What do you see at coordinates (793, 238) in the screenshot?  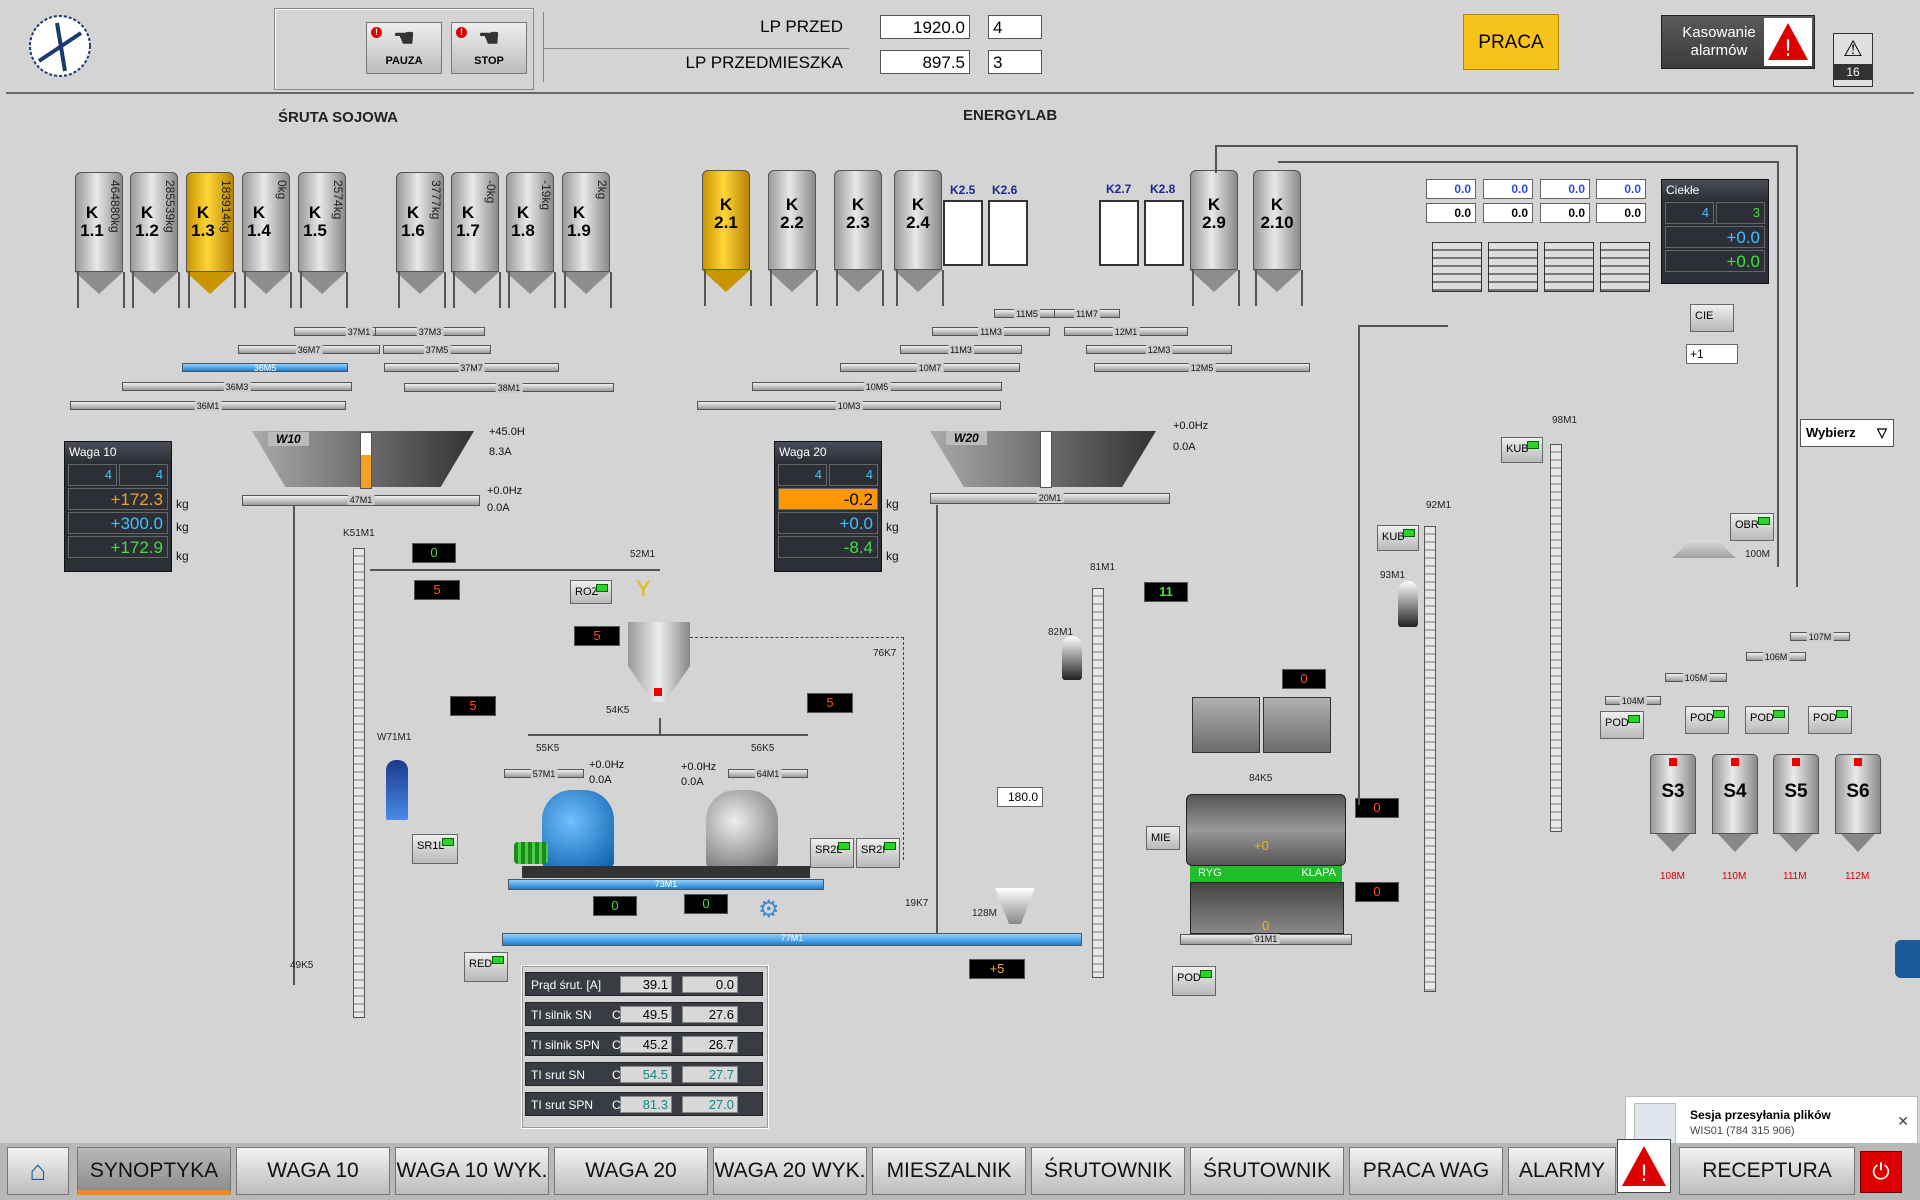 I see `silo: K 2.2` at bounding box center [793, 238].